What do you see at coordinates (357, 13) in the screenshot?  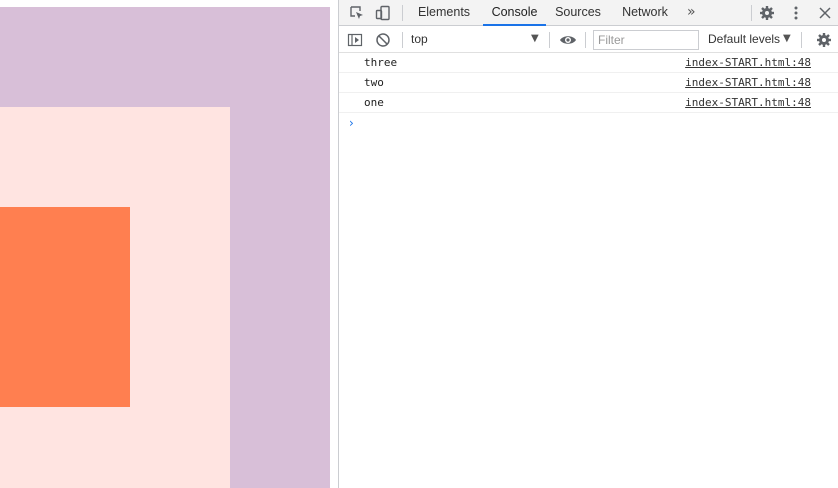 I see `inspect-element-icon` at bounding box center [357, 13].